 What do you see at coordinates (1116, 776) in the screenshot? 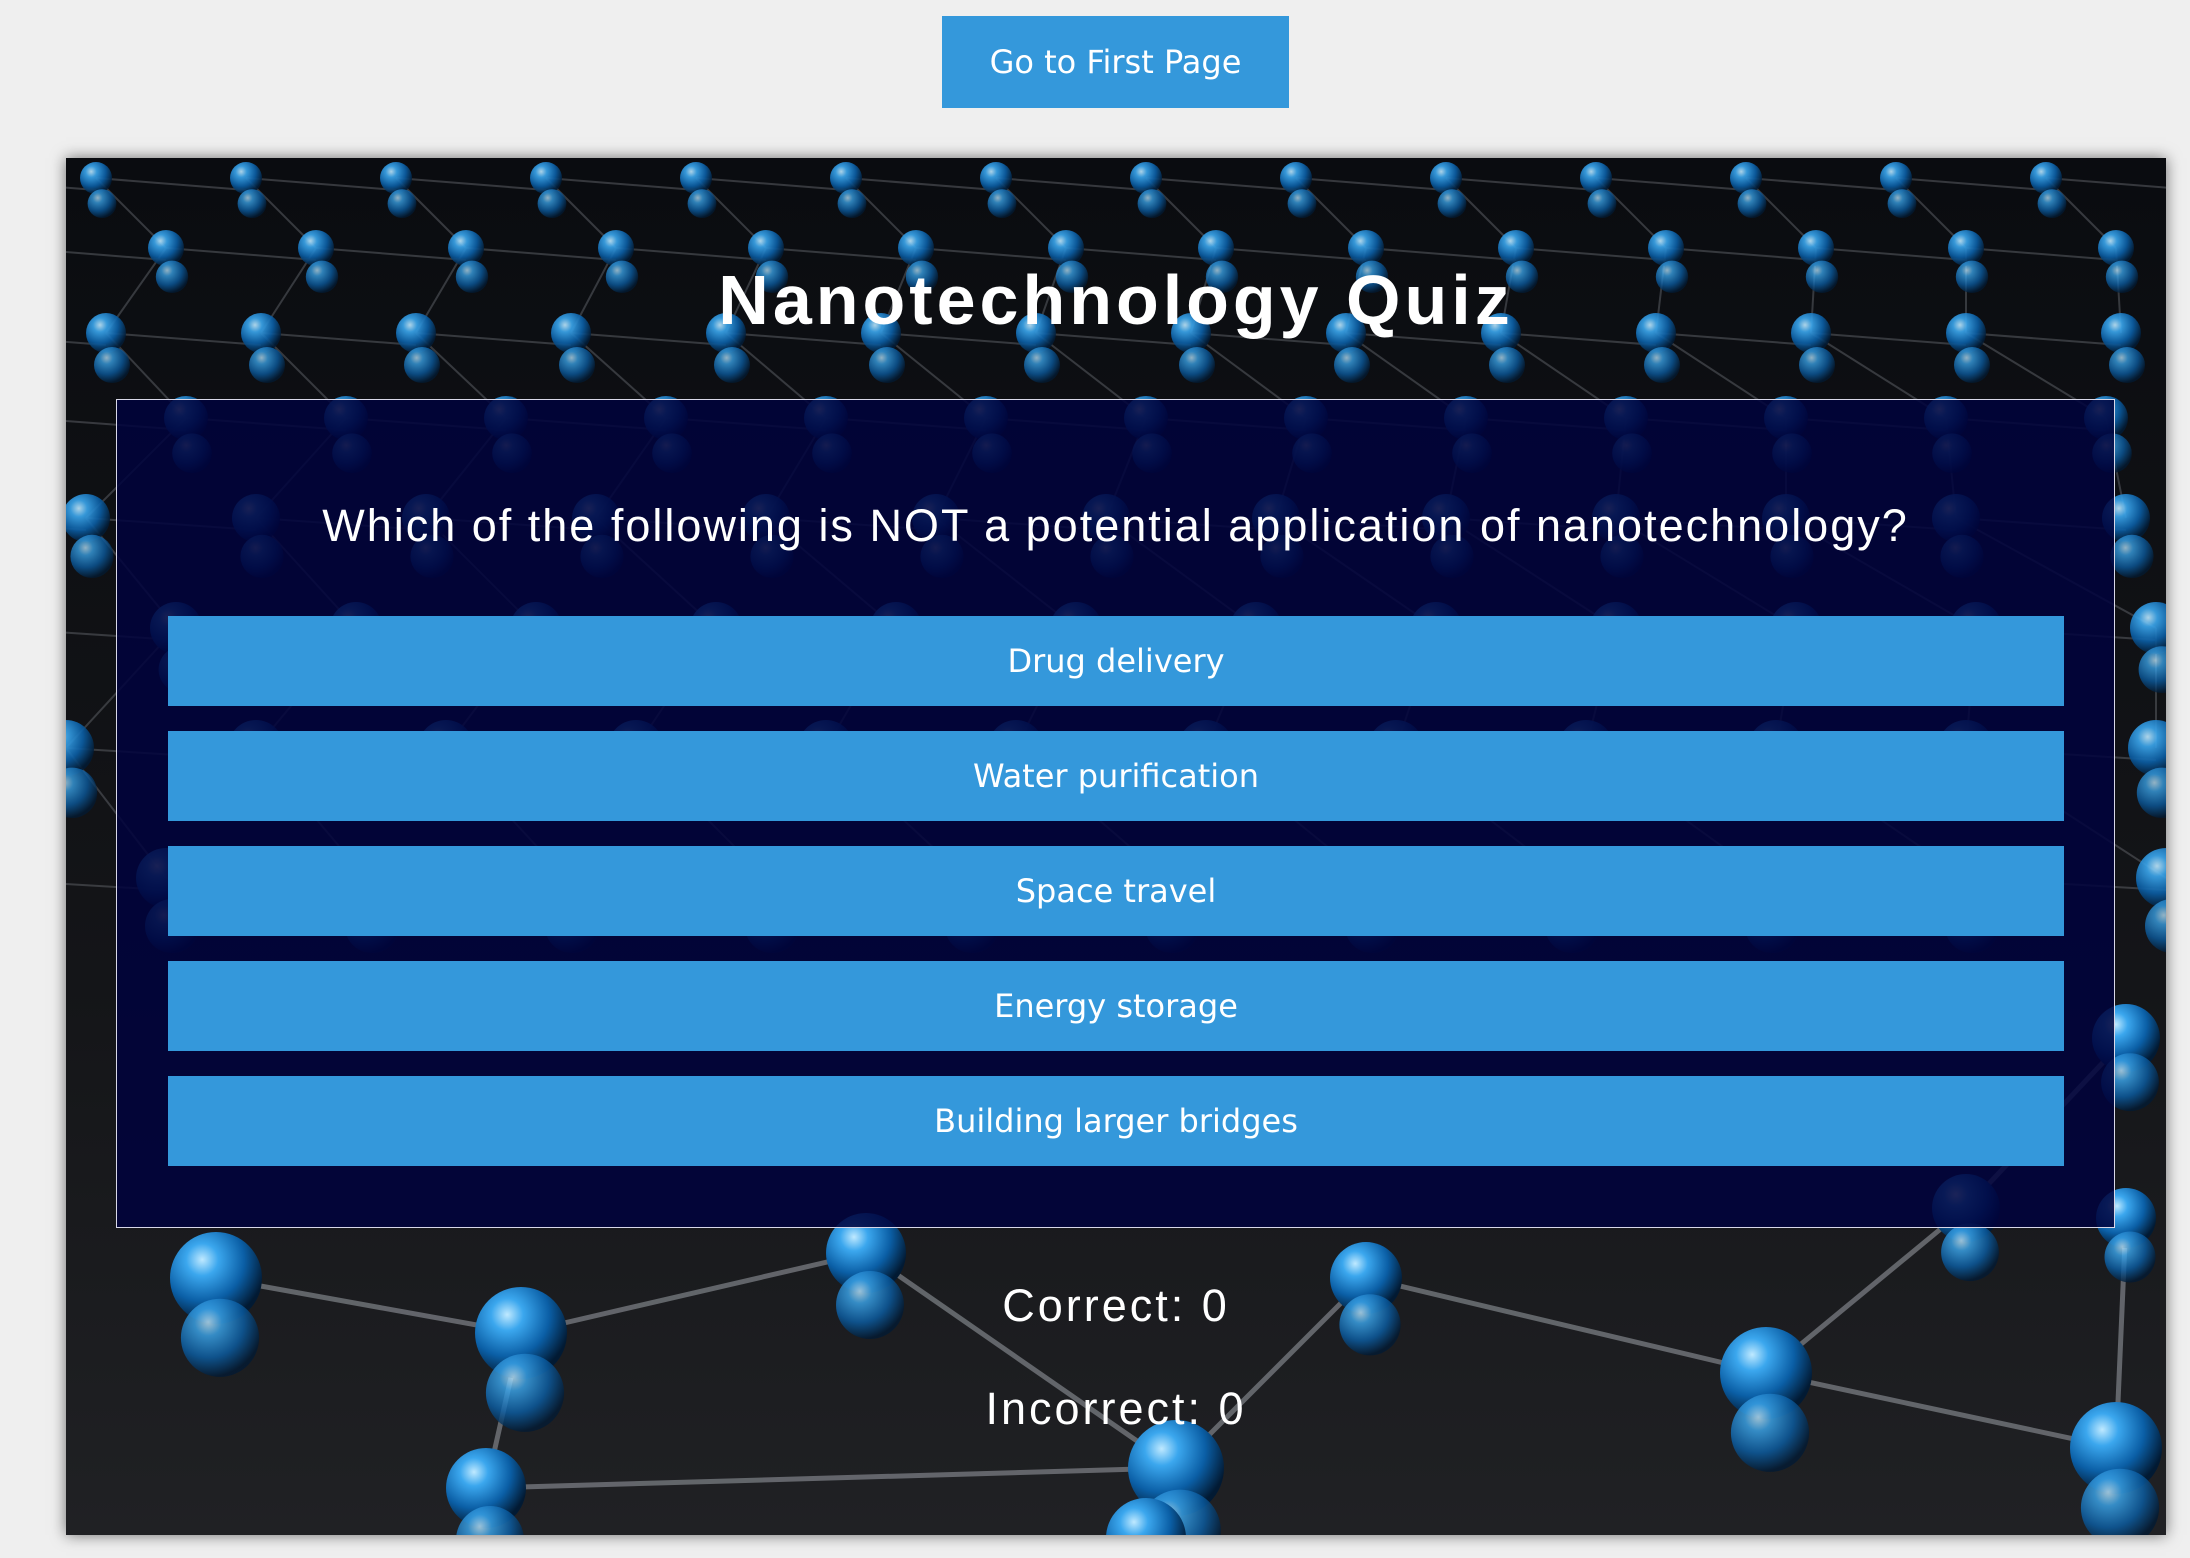
I see `answer-option-water-purification: Water purification` at bounding box center [1116, 776].